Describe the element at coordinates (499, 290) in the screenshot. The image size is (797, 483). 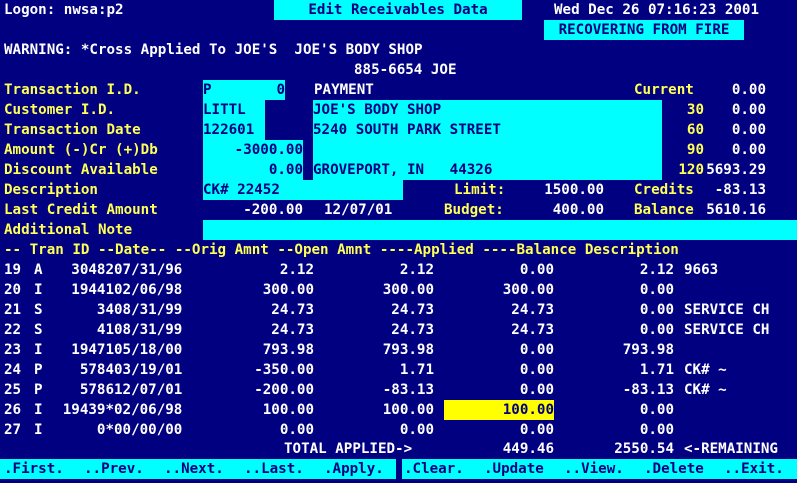
I see `cell-applied: 300.00` at that location.